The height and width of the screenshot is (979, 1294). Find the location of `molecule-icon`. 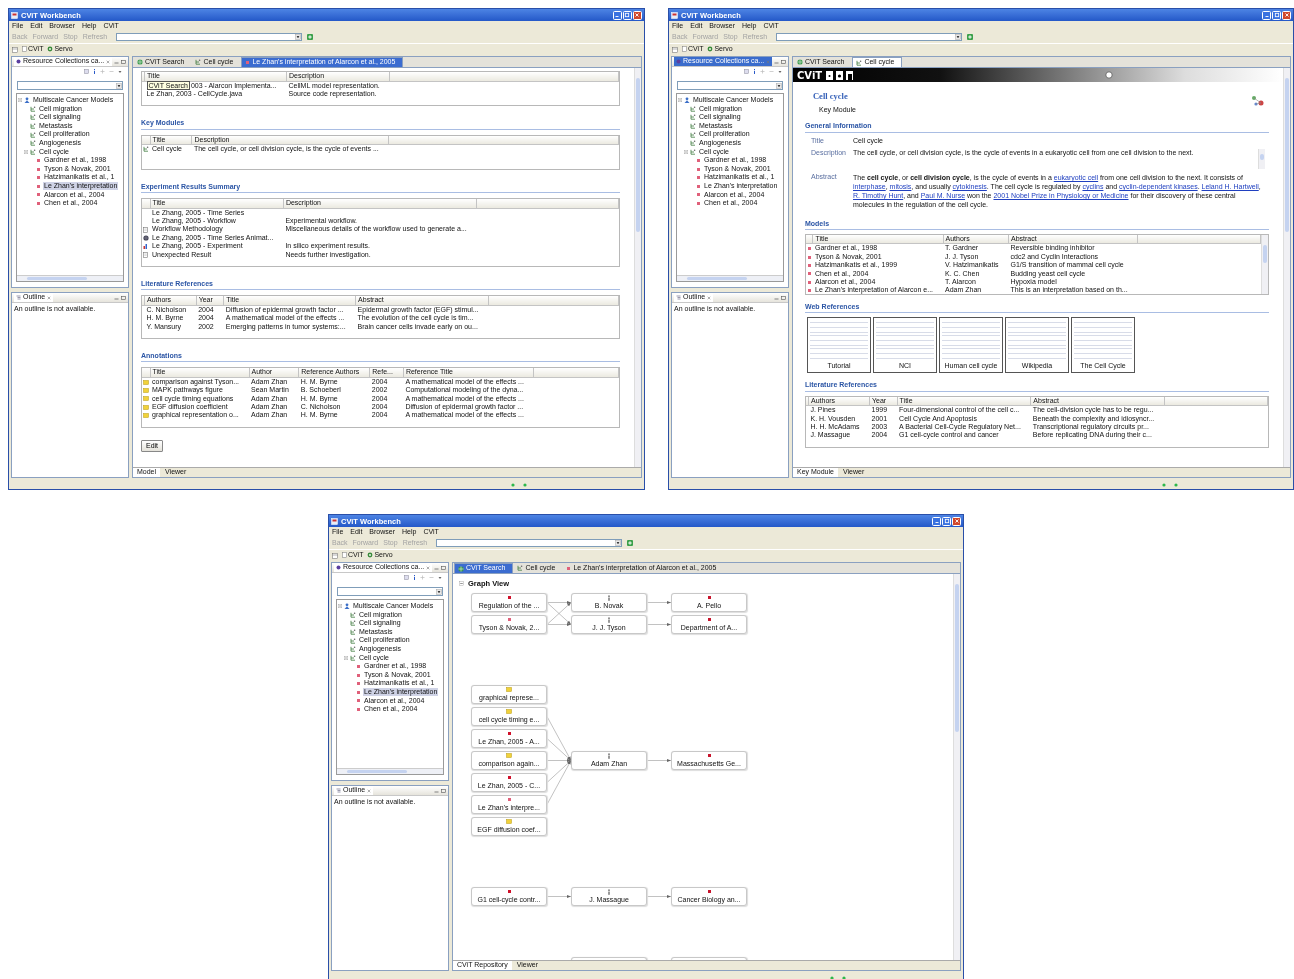

molecule-icon is located at coordinates (1258, 101).